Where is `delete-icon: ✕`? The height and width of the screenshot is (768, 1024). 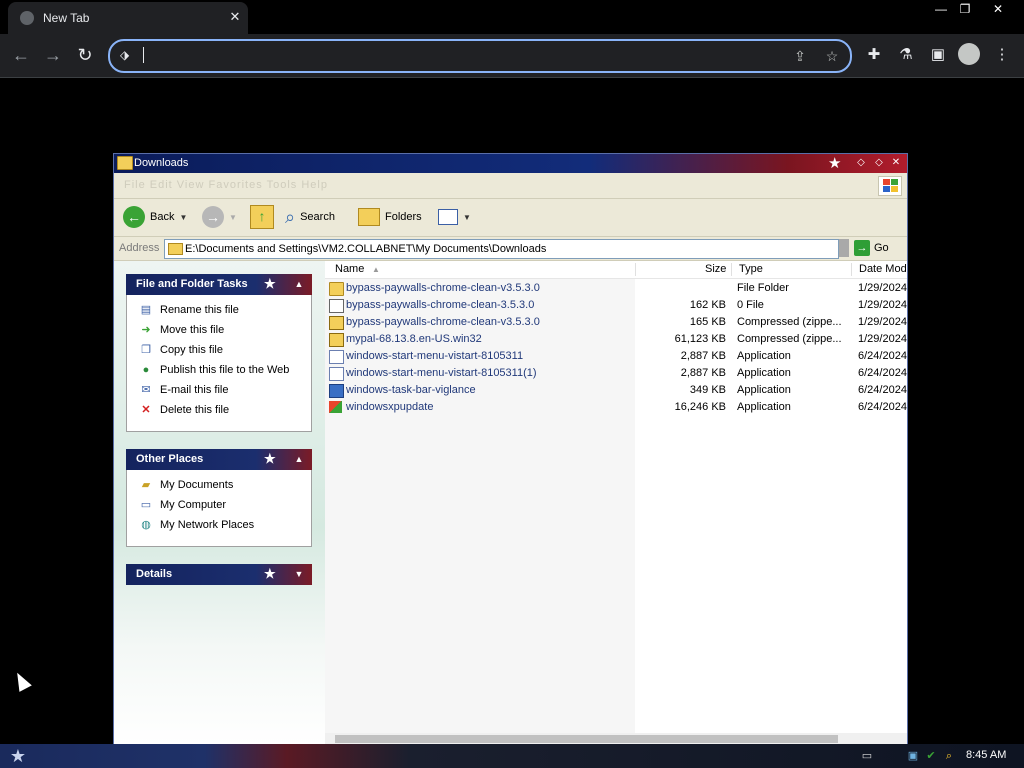 delete-icon: ✕ is located at coordinates (146, 410).